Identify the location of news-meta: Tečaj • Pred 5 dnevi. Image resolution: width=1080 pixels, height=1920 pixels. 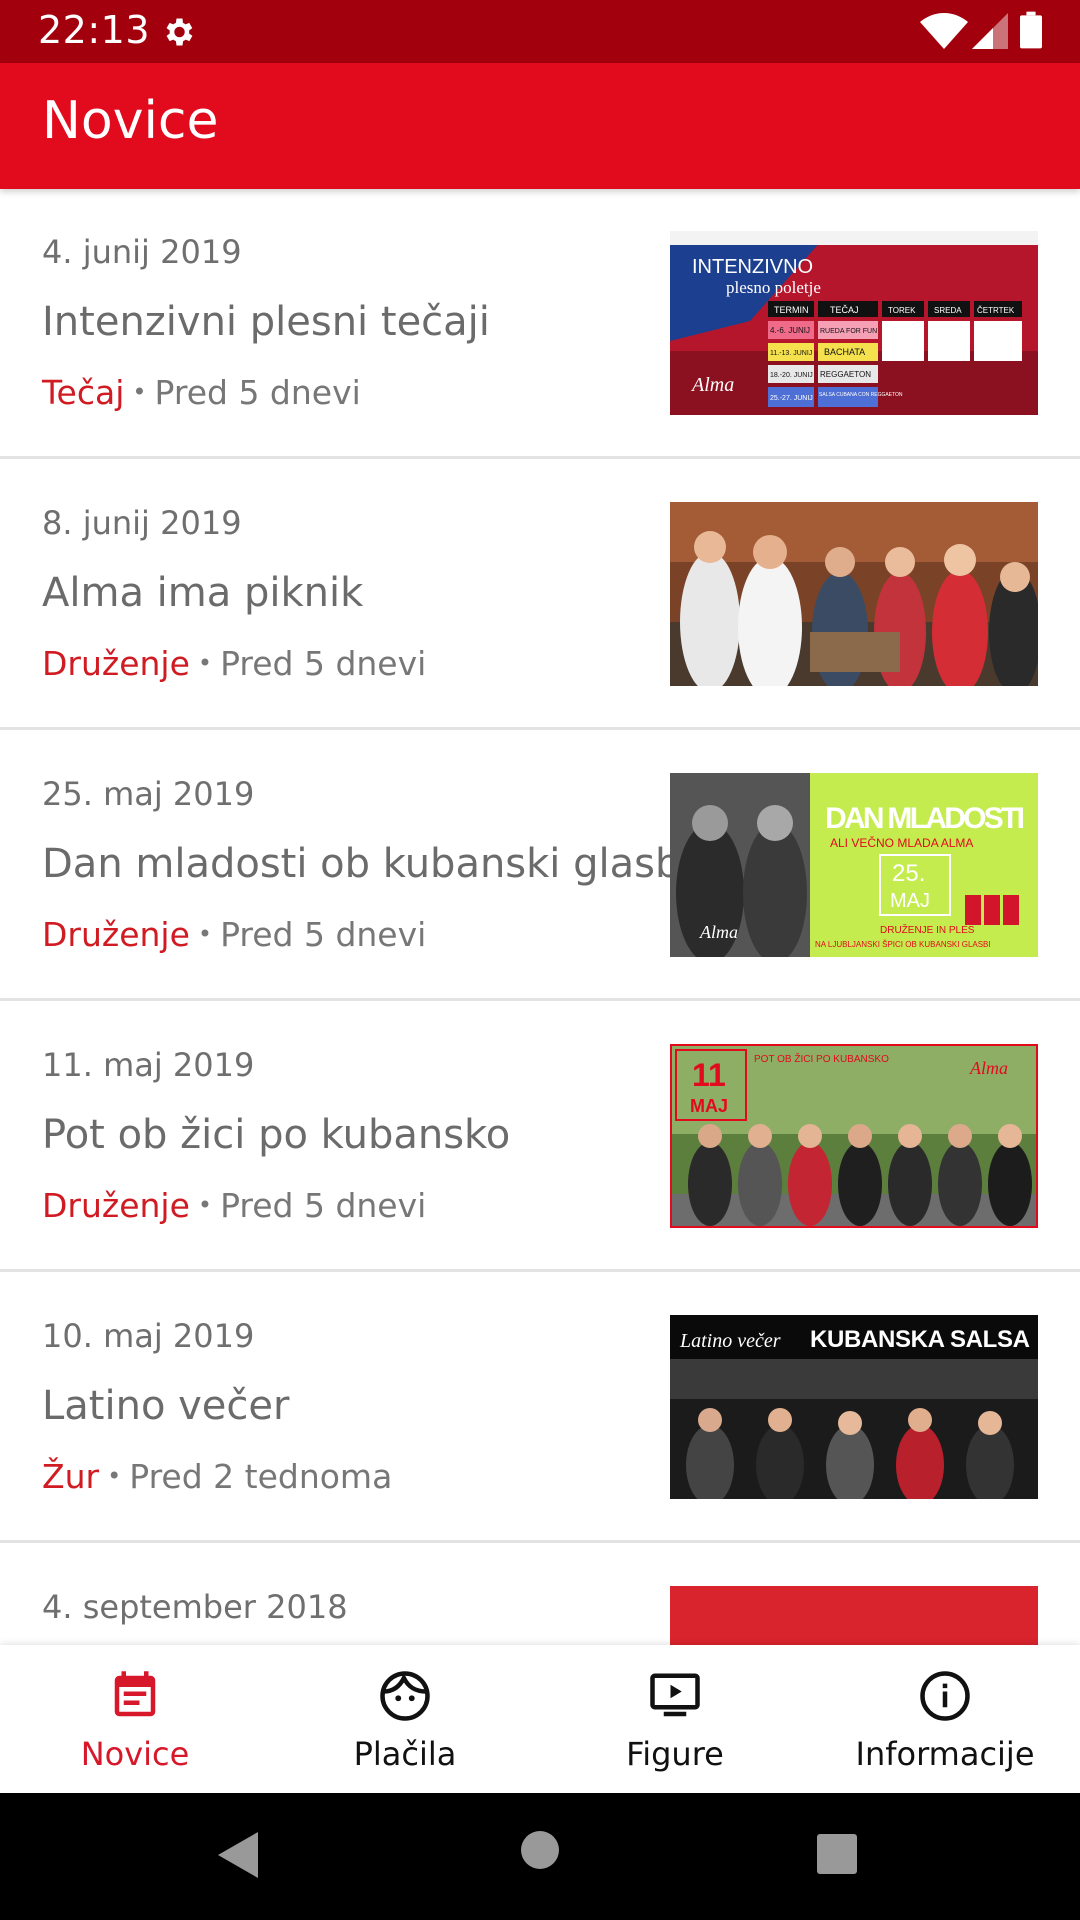
(201, 392).